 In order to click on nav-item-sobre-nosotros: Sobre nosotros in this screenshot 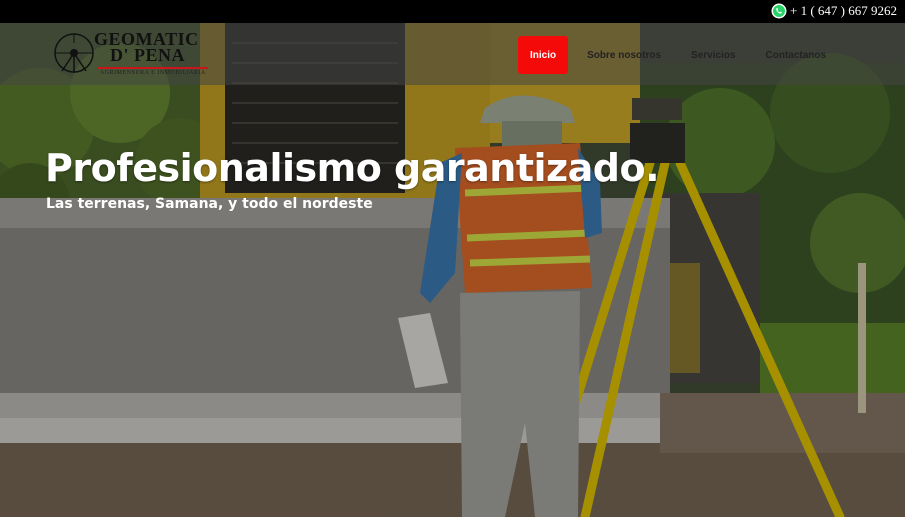, I will do `click(624, 55)`.